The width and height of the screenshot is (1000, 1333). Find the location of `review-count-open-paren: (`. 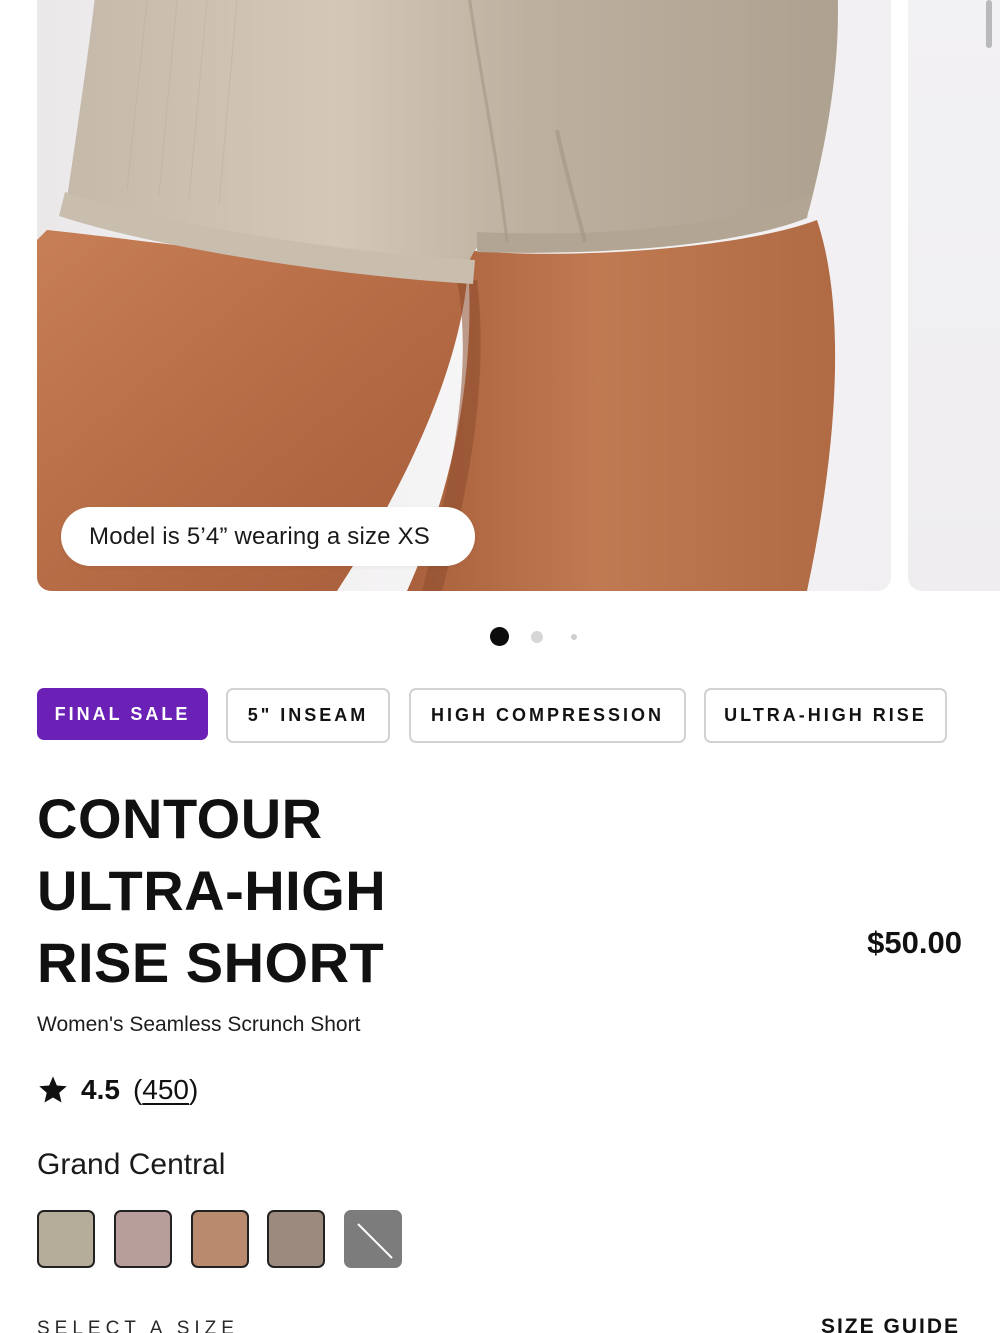

review-count-open-paren: ( is located at coordinates (137, 1089).